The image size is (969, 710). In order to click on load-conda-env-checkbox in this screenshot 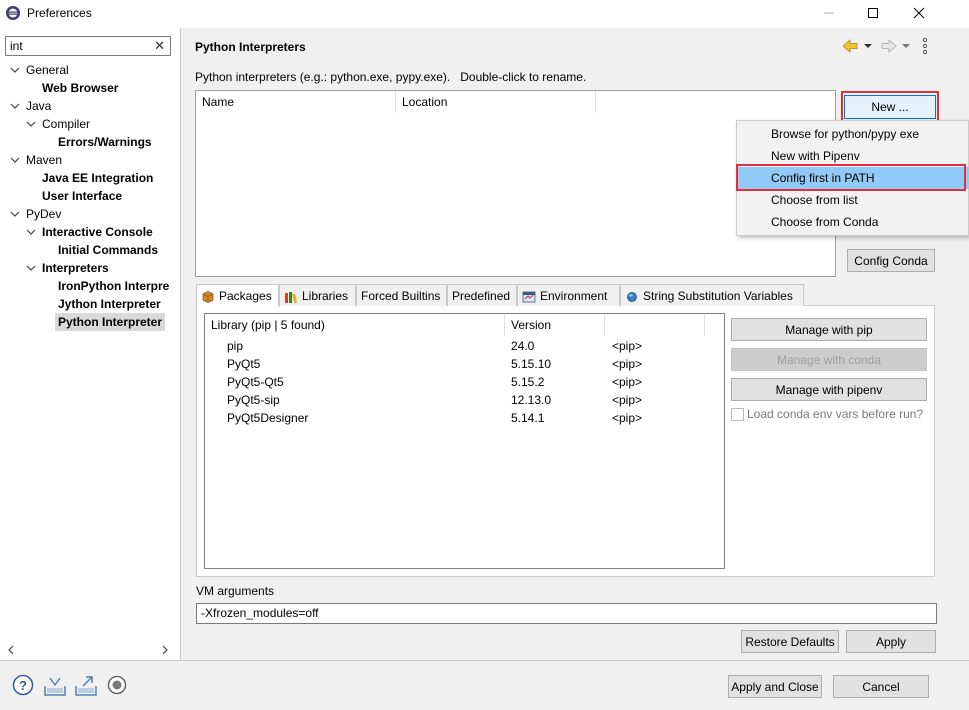, I will do `click(737, 414)`.